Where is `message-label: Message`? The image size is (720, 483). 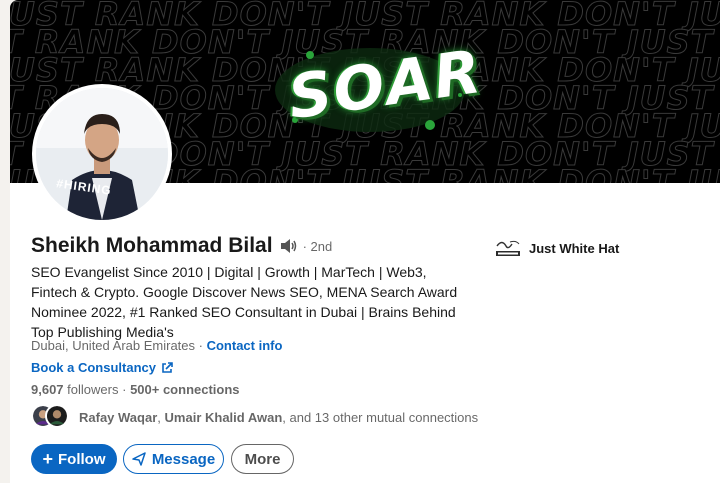
message-label: Message is located at coordinates (183, 459).